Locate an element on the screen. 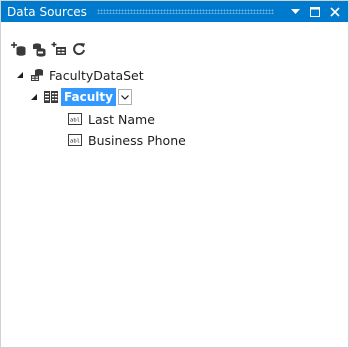 The height and width of the screenshot is (348, 349). edit-dataset-icon is located at coordinates (39, 49).